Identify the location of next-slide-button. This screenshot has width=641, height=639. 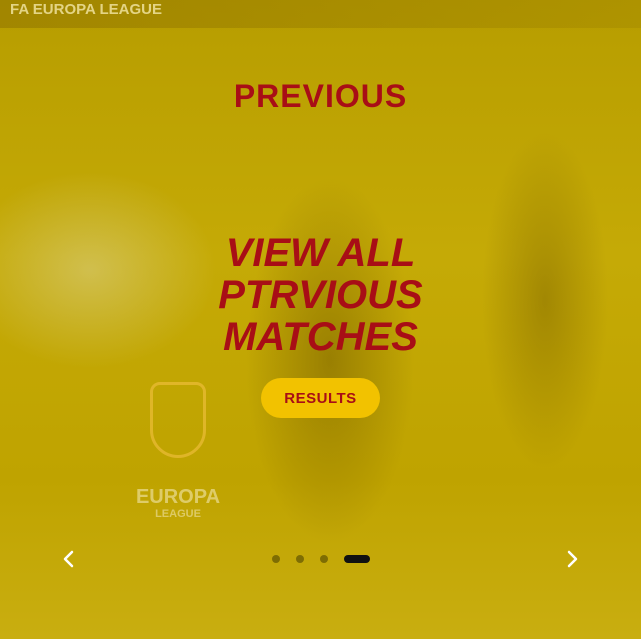
(573, 559).